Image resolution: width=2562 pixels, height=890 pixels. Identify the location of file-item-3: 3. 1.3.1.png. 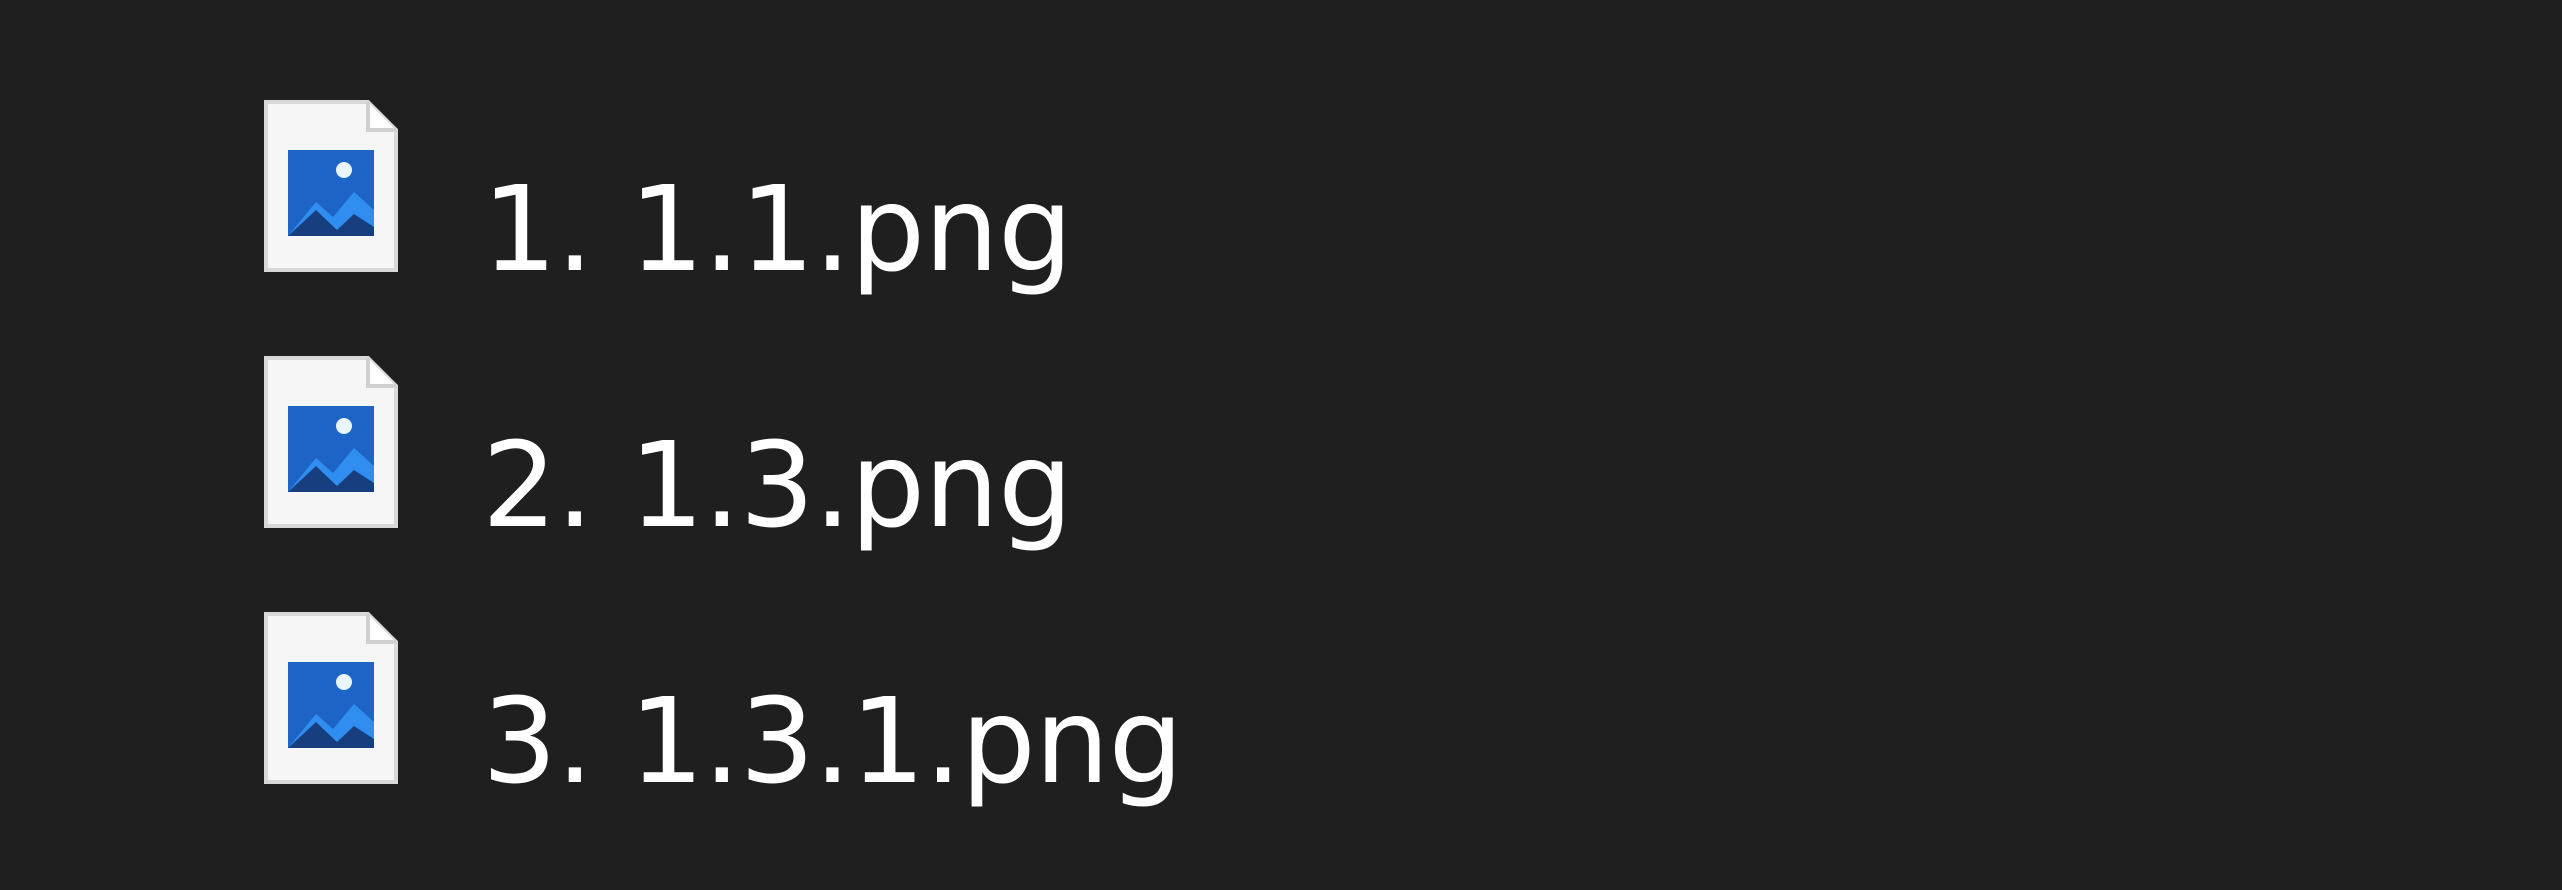
(722, 722).